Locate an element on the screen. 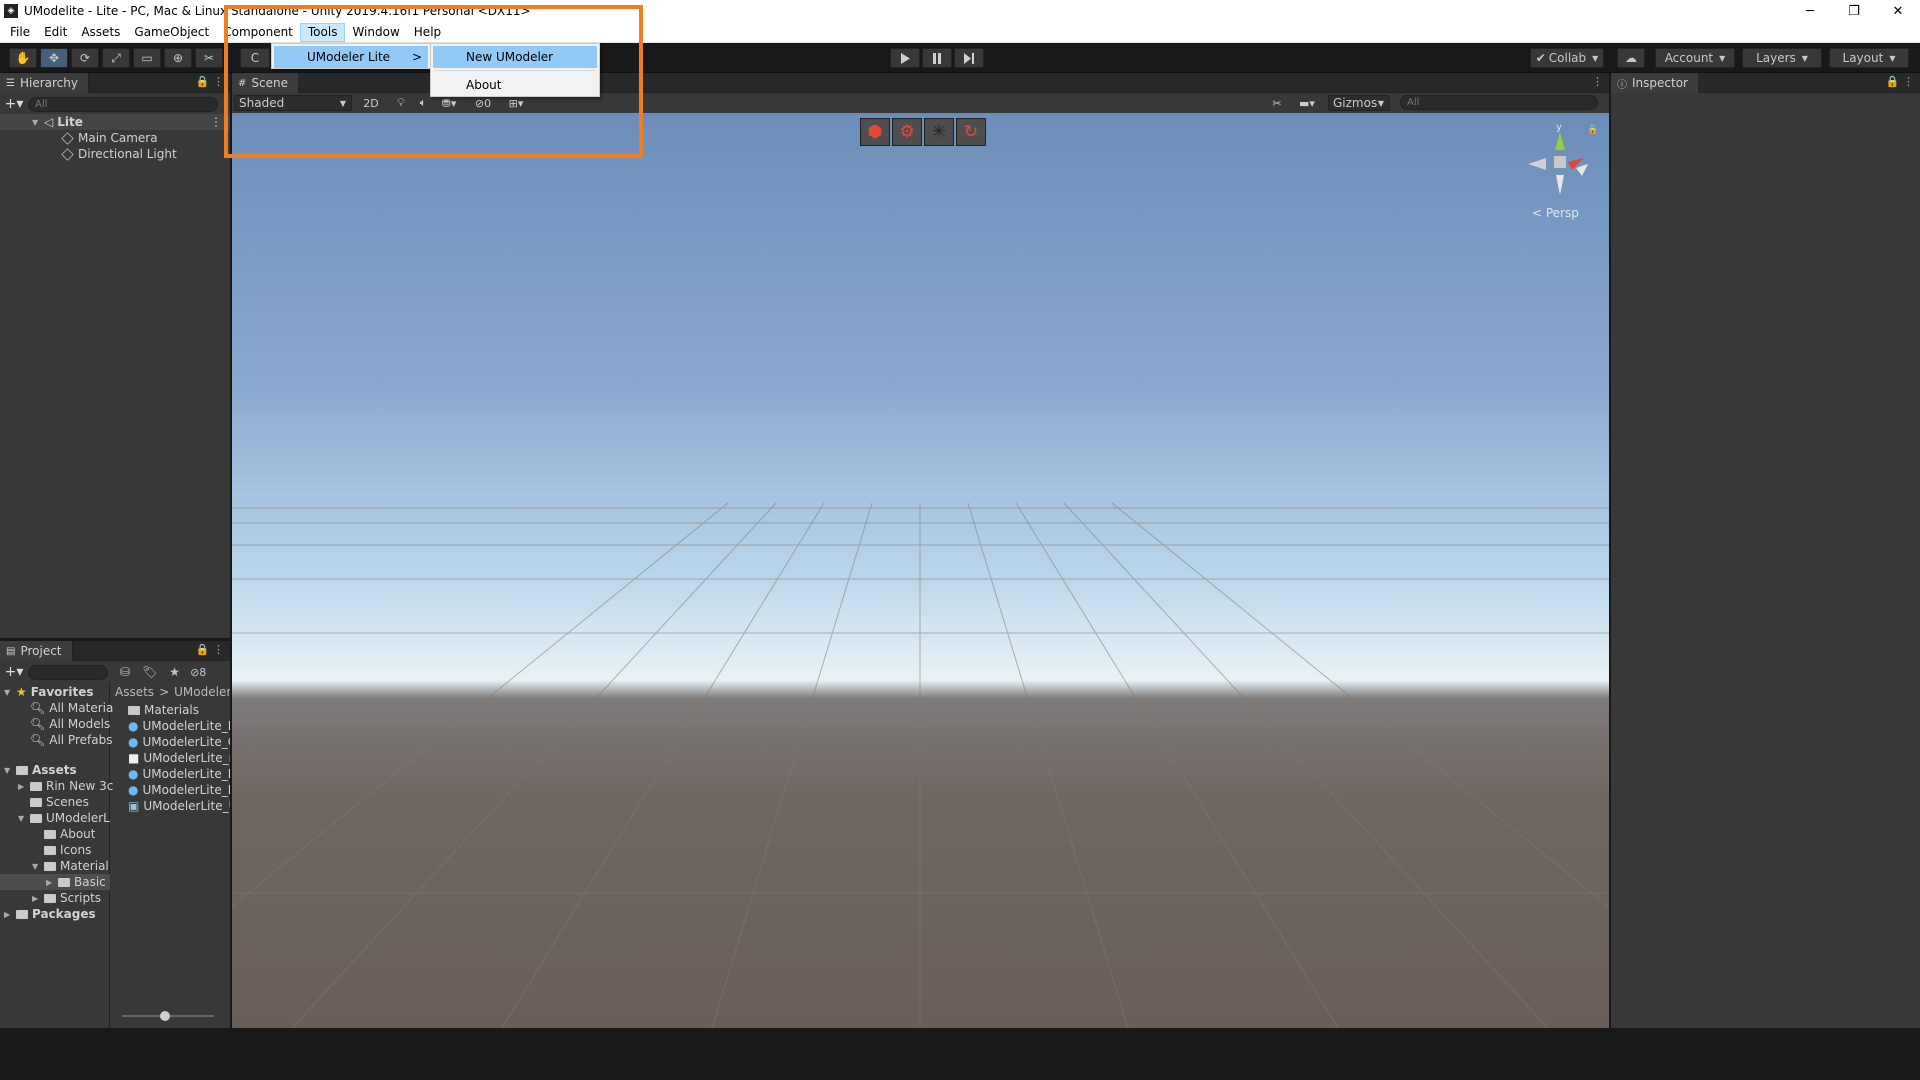  menu-file: File is located at coordinates (20, 32).